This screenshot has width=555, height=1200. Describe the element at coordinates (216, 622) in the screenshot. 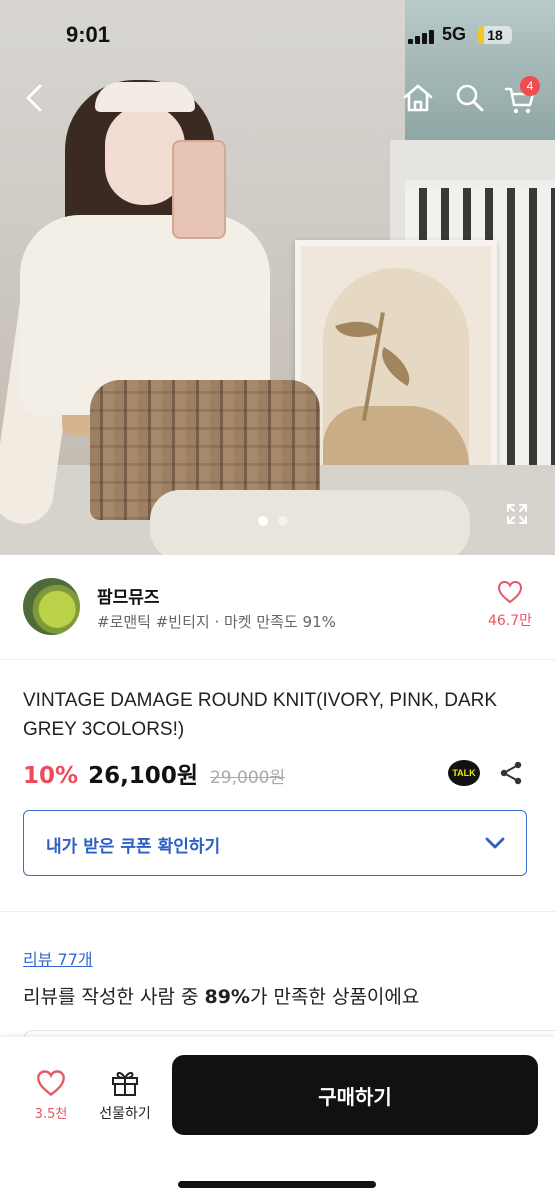

I see `seller-tags: #로맨틱 #빈티지 · 마켓 만족도 91%` at that location.